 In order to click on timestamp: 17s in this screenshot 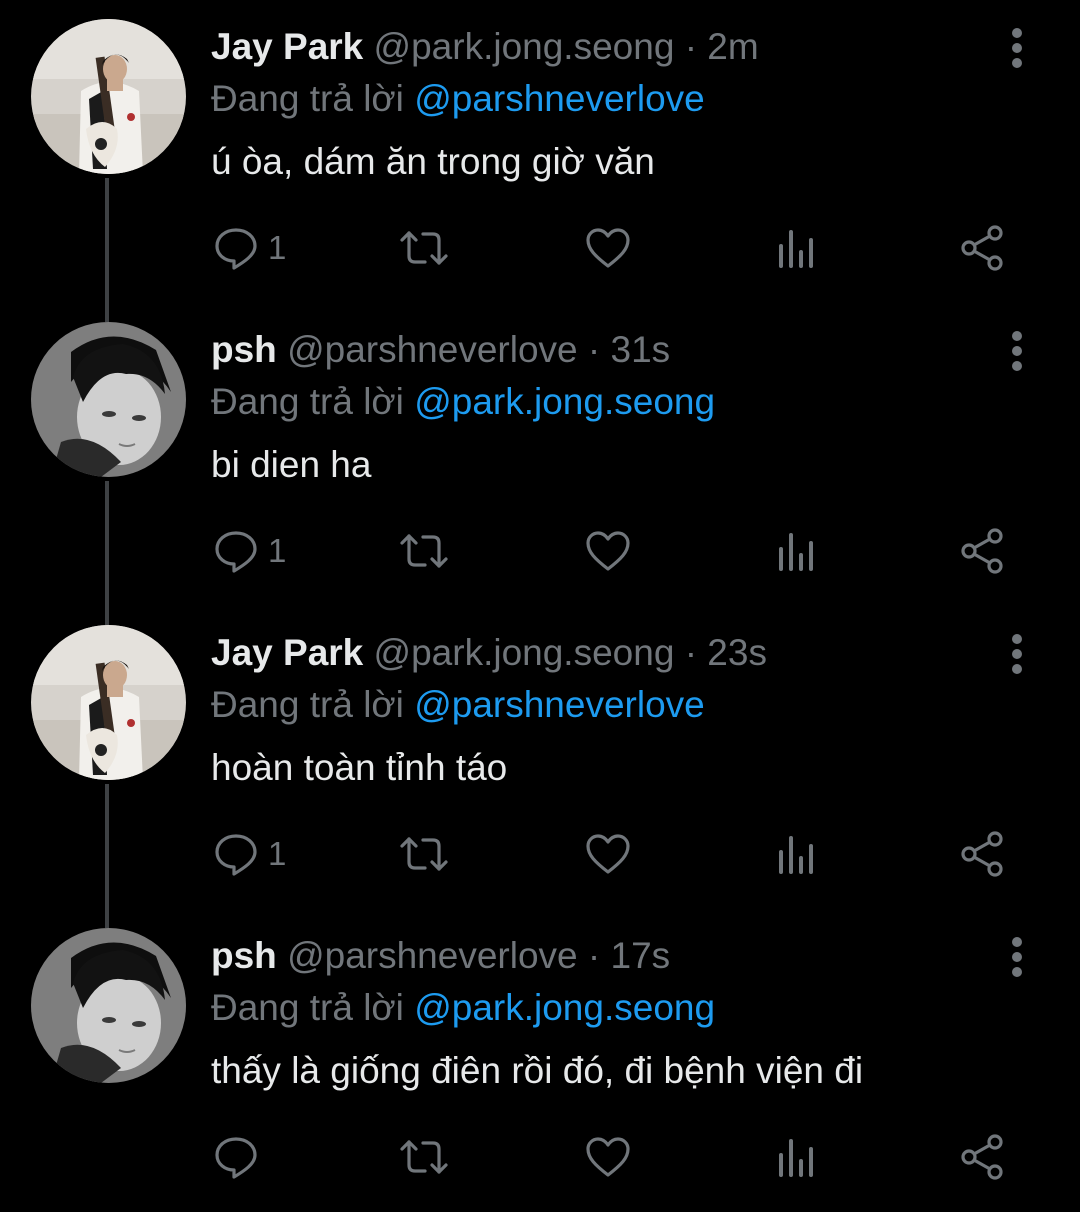, I will do `click(641, 955)`.